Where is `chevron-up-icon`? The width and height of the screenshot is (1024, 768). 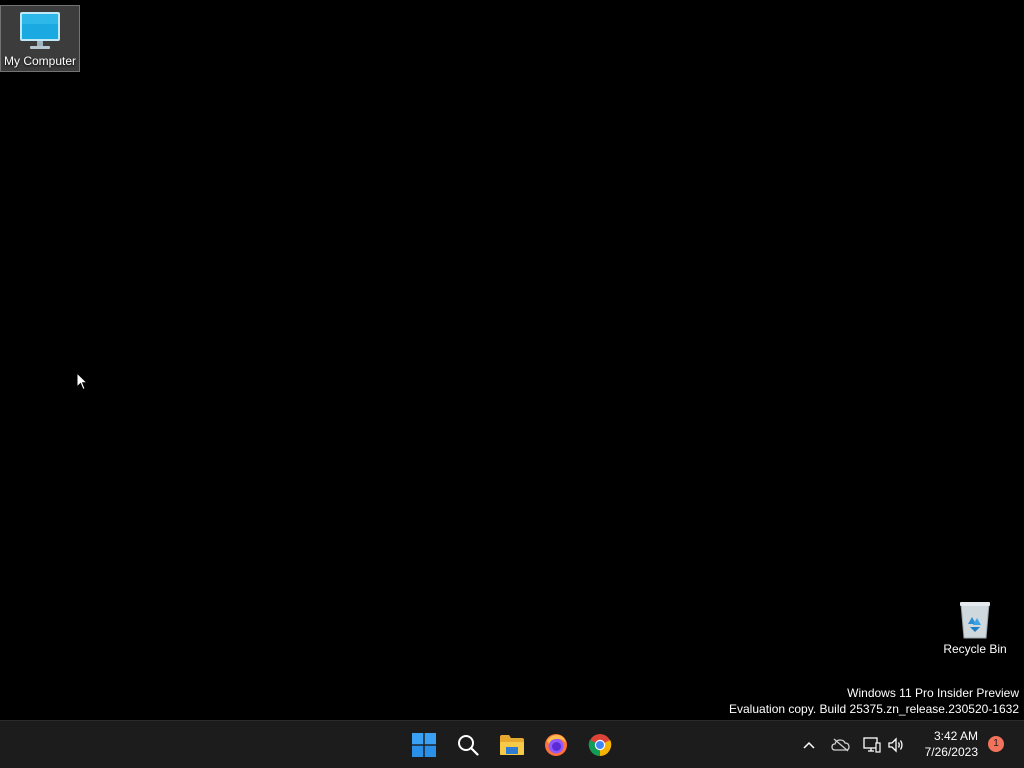 chevron-up-icon is located at coordinates (809, 745).